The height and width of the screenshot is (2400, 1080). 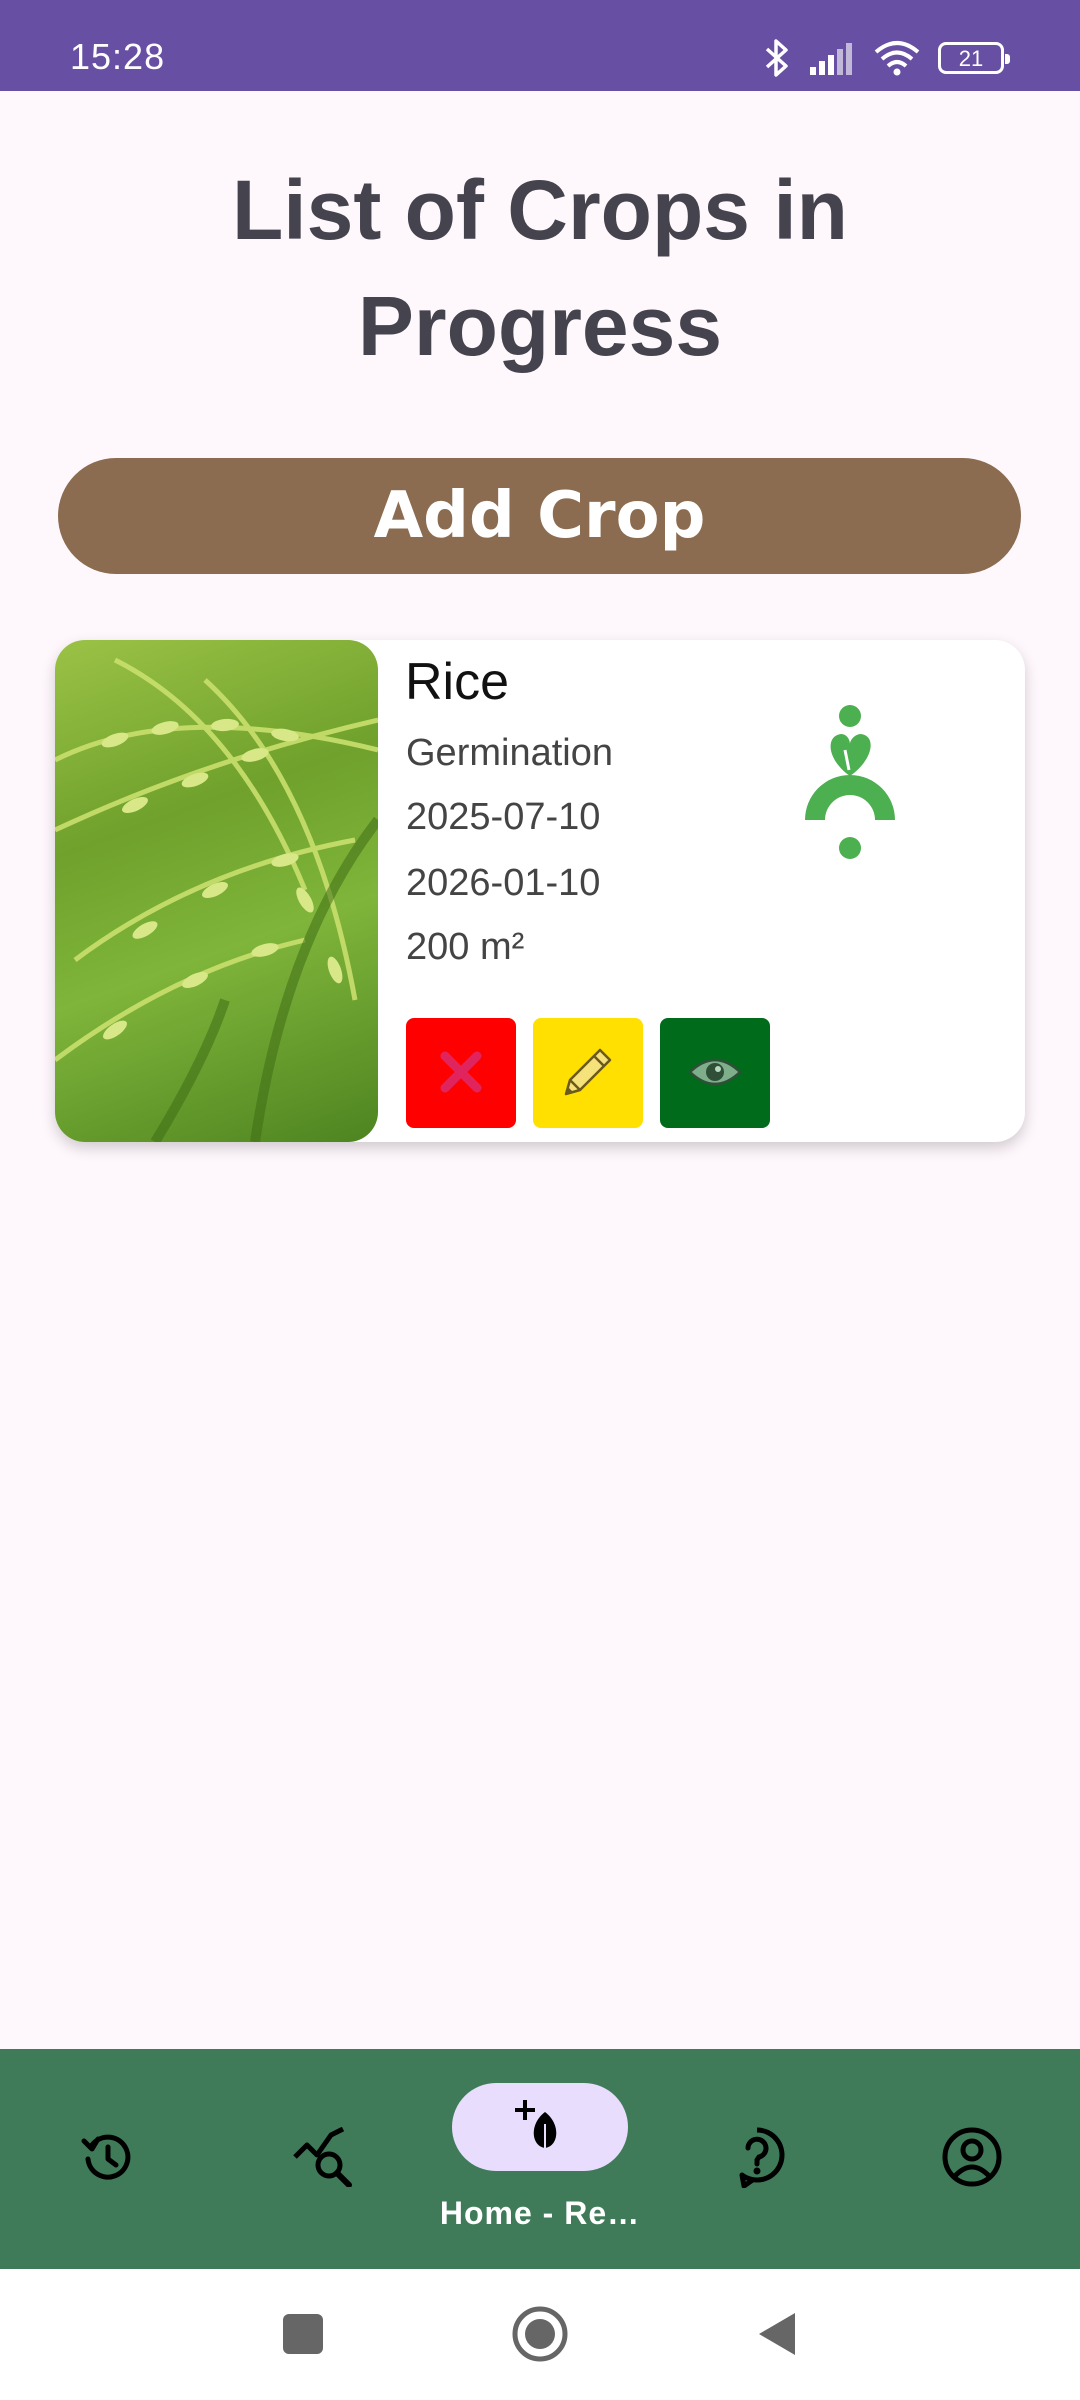 I want to click on nav-analysis, so click(x=324, y=2159).